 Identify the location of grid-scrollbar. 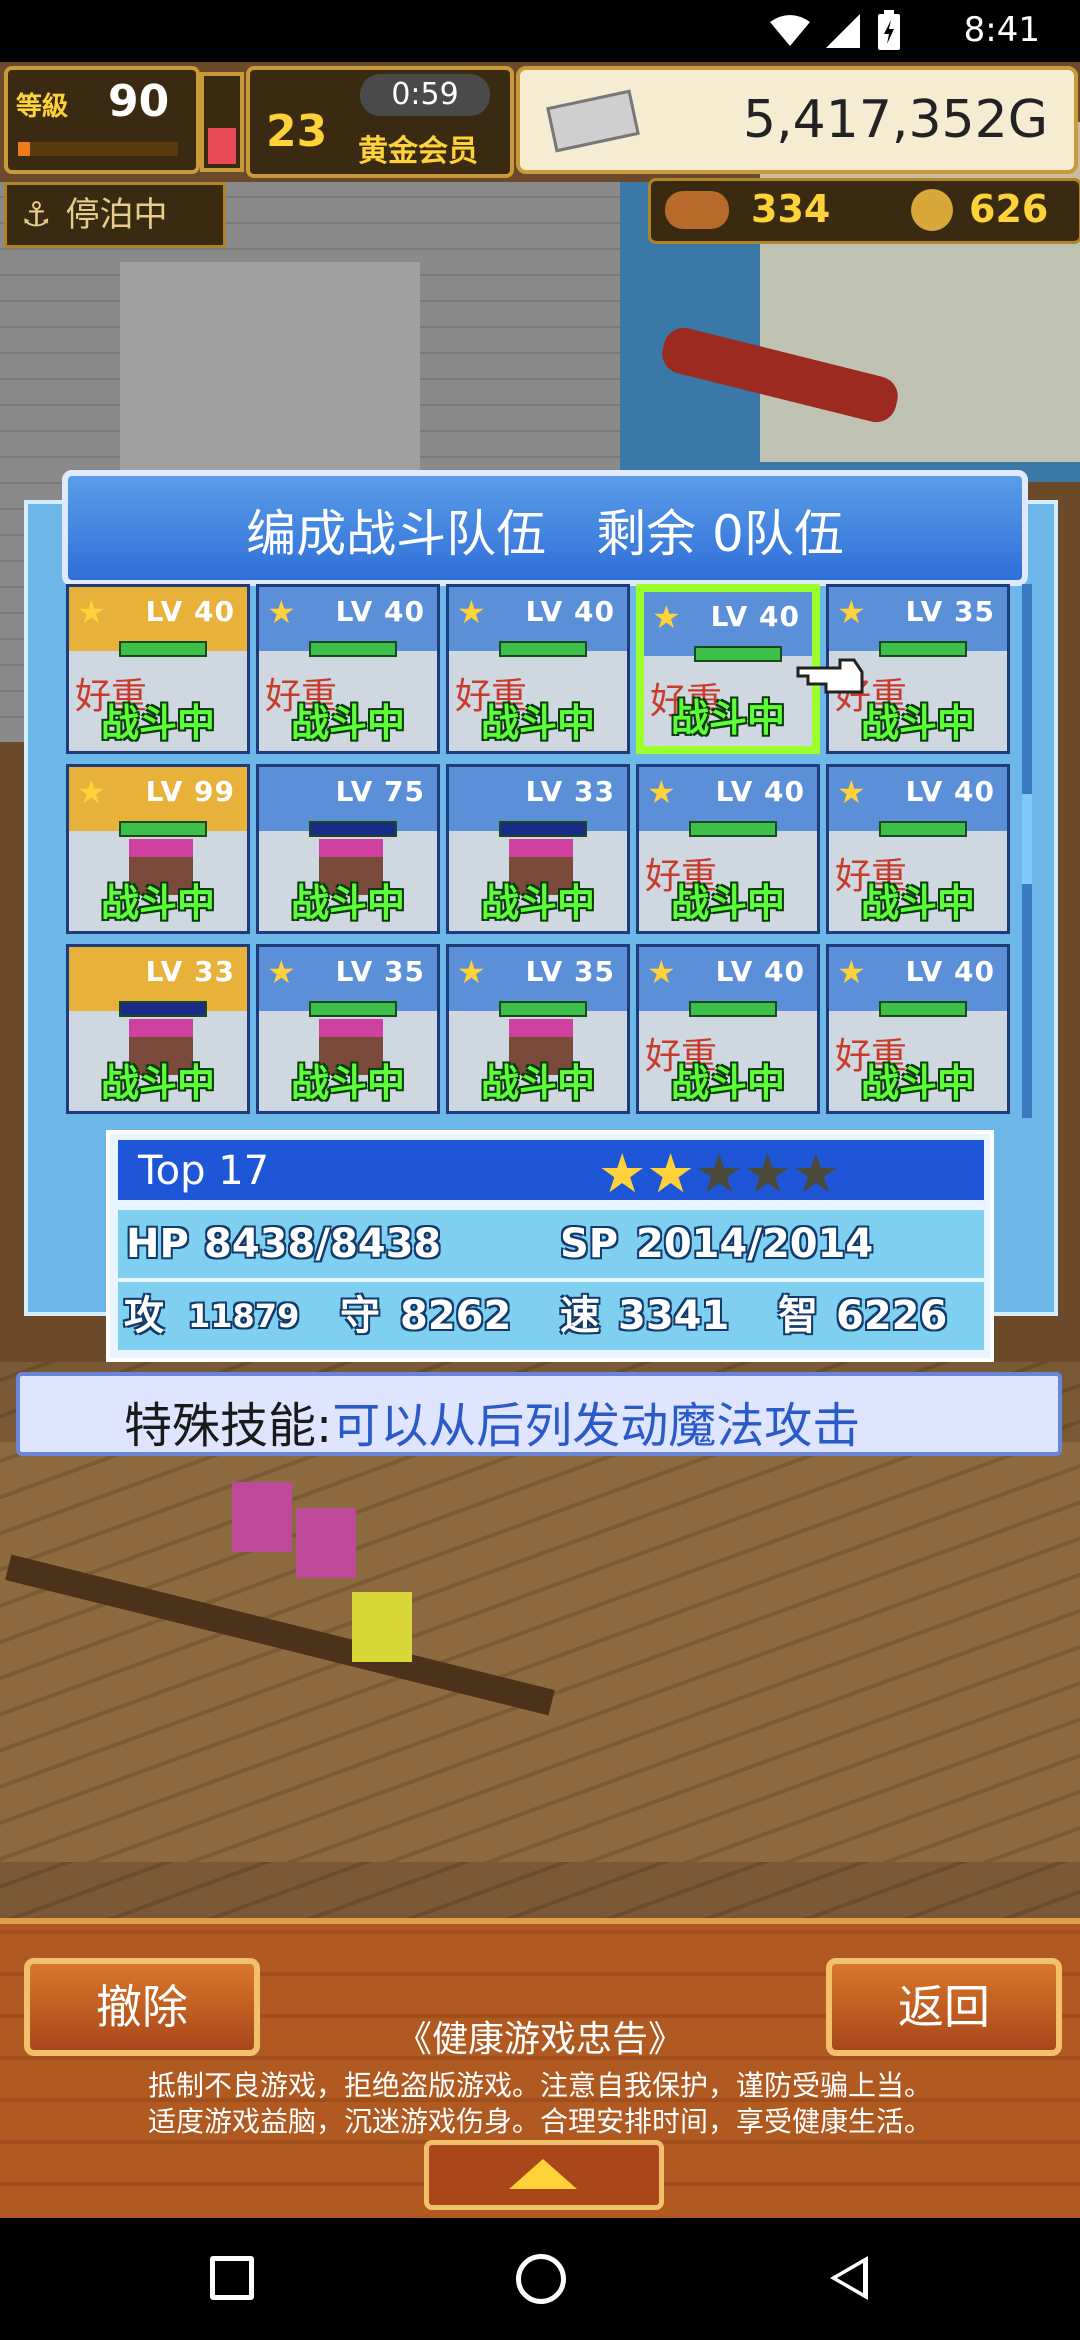
(1027, 851).